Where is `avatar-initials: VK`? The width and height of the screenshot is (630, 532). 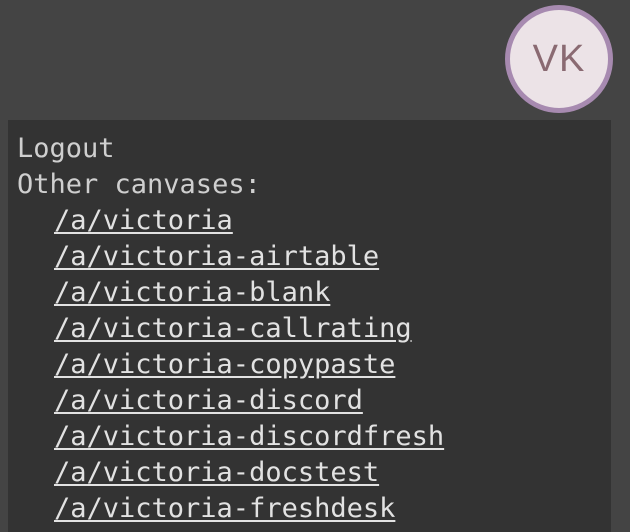 avatar-initials: VK is located at coordinates (559, 58).